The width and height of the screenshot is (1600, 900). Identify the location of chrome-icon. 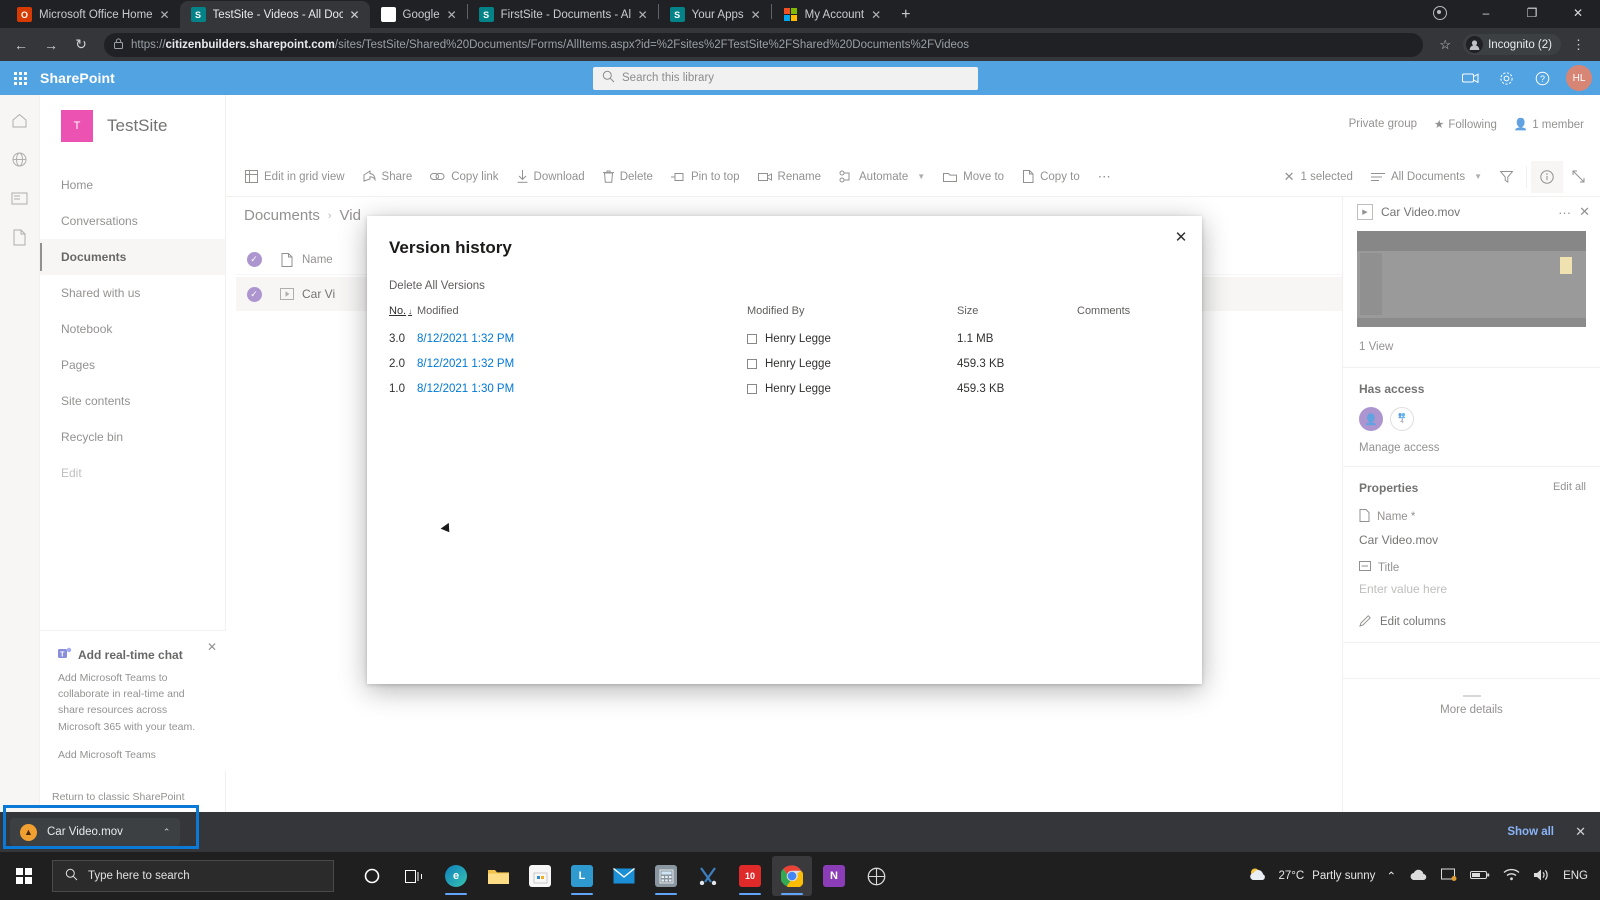
(792, 876).